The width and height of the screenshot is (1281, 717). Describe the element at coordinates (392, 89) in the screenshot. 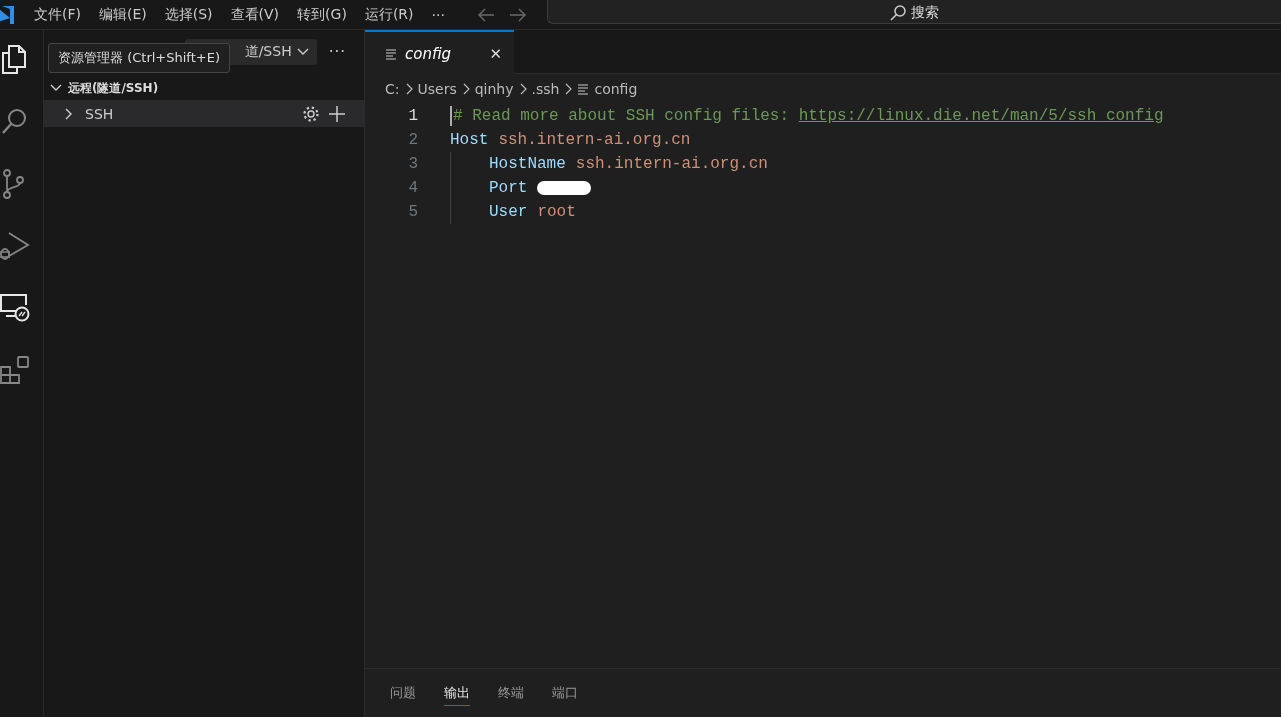

I see `breadcrumb-item: C:` at that location.